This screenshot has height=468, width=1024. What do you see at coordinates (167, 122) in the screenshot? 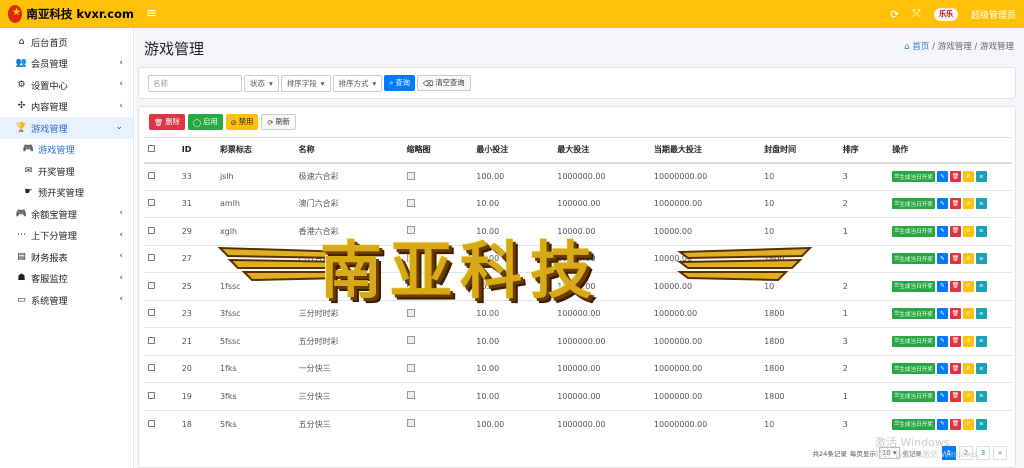
I see `delete-button: 🗑 删除` at bounding box center [167, 122].